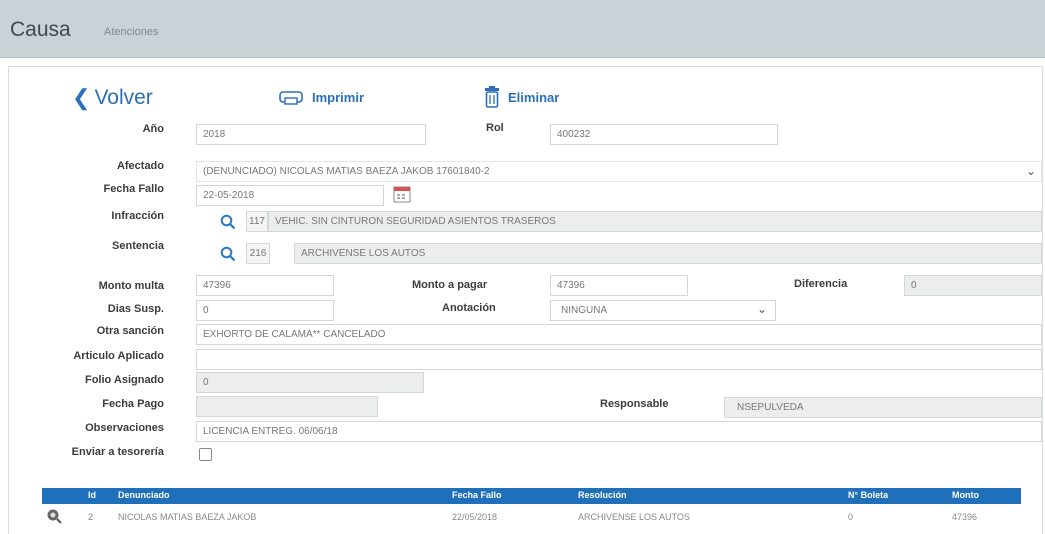  What do you see at coordinates (124, 380) in the screenshot?
I see `folio-label: Folio Asignado` at bounding box center [124, 380].